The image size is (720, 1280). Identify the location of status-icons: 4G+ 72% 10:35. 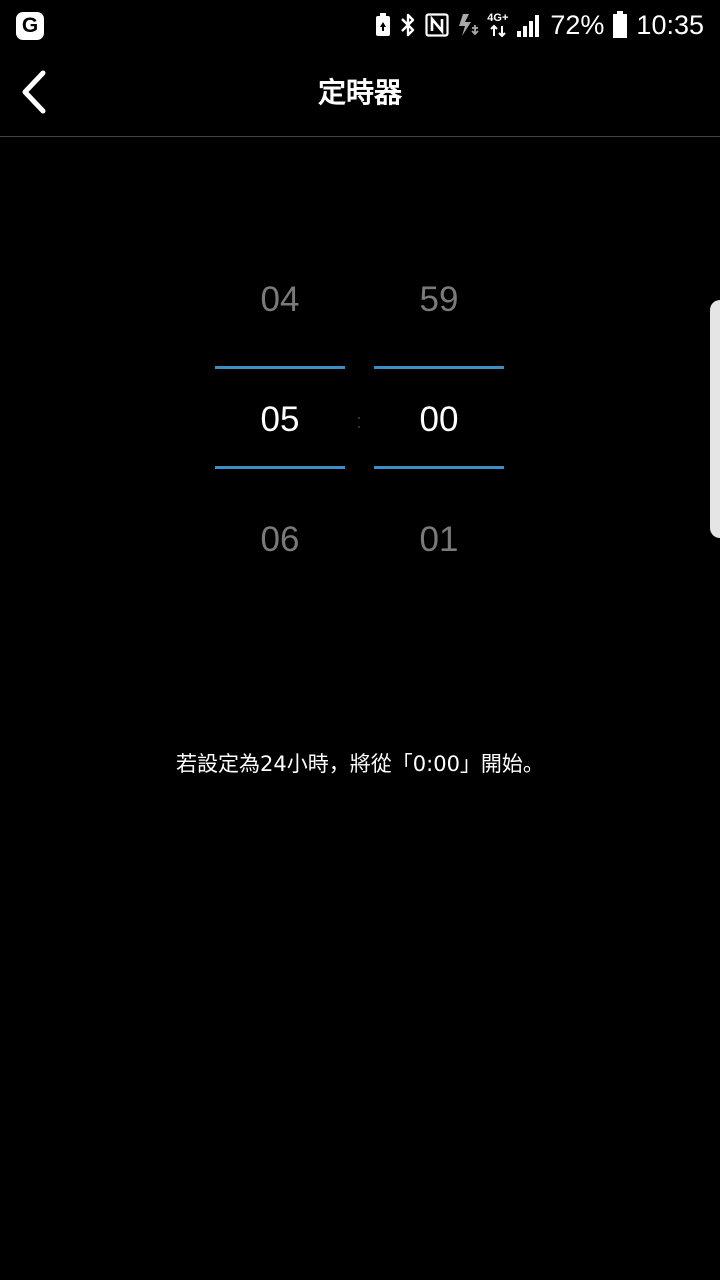
(539, 25).